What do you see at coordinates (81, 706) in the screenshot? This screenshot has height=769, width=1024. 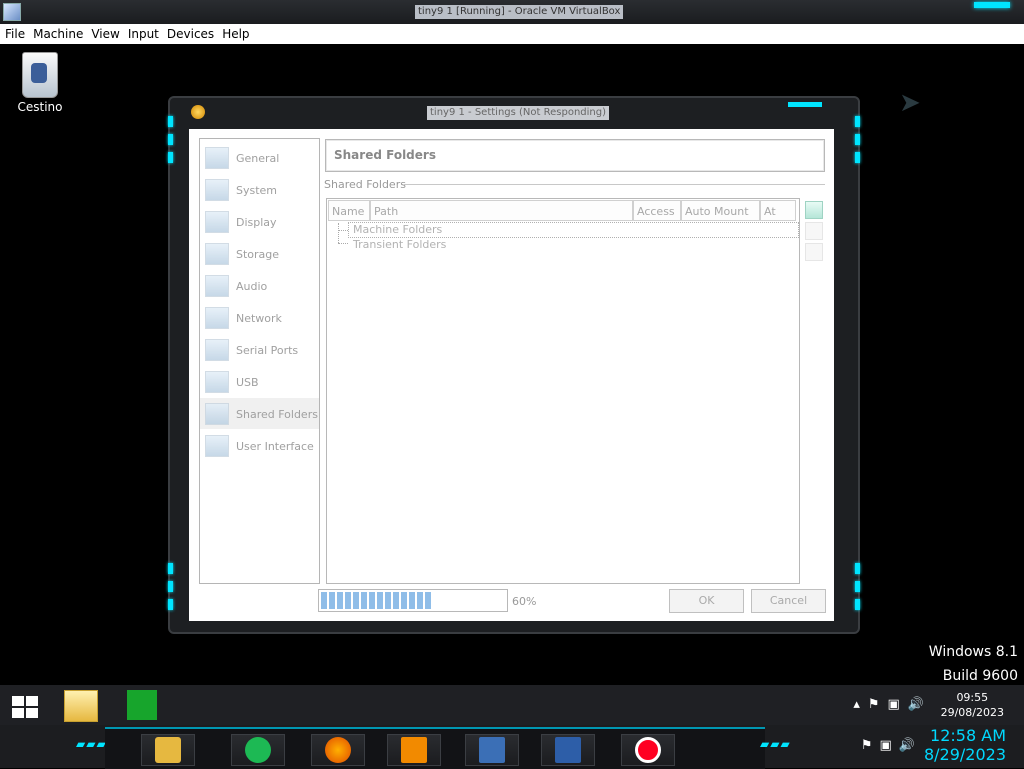 I see `file-explorer-icon` at bounding box center [81, 706].